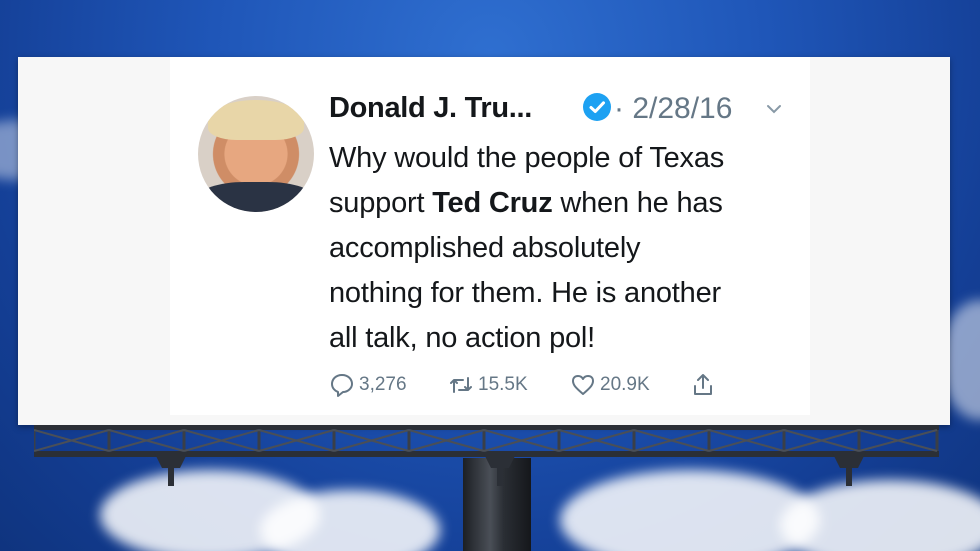 The height and width of the screenshot is (551, 980). Describe the element at coordinates (673, 109) in the screenshot. I see `tweet-date: · 2/28/16` at that location.